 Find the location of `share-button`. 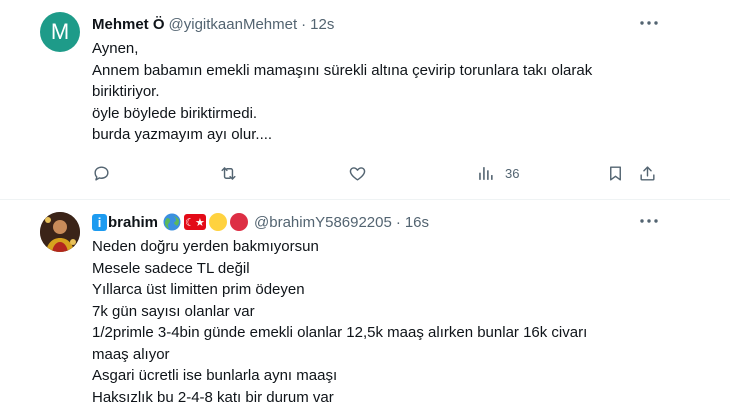

share-button is located at coordinates (647, 173).